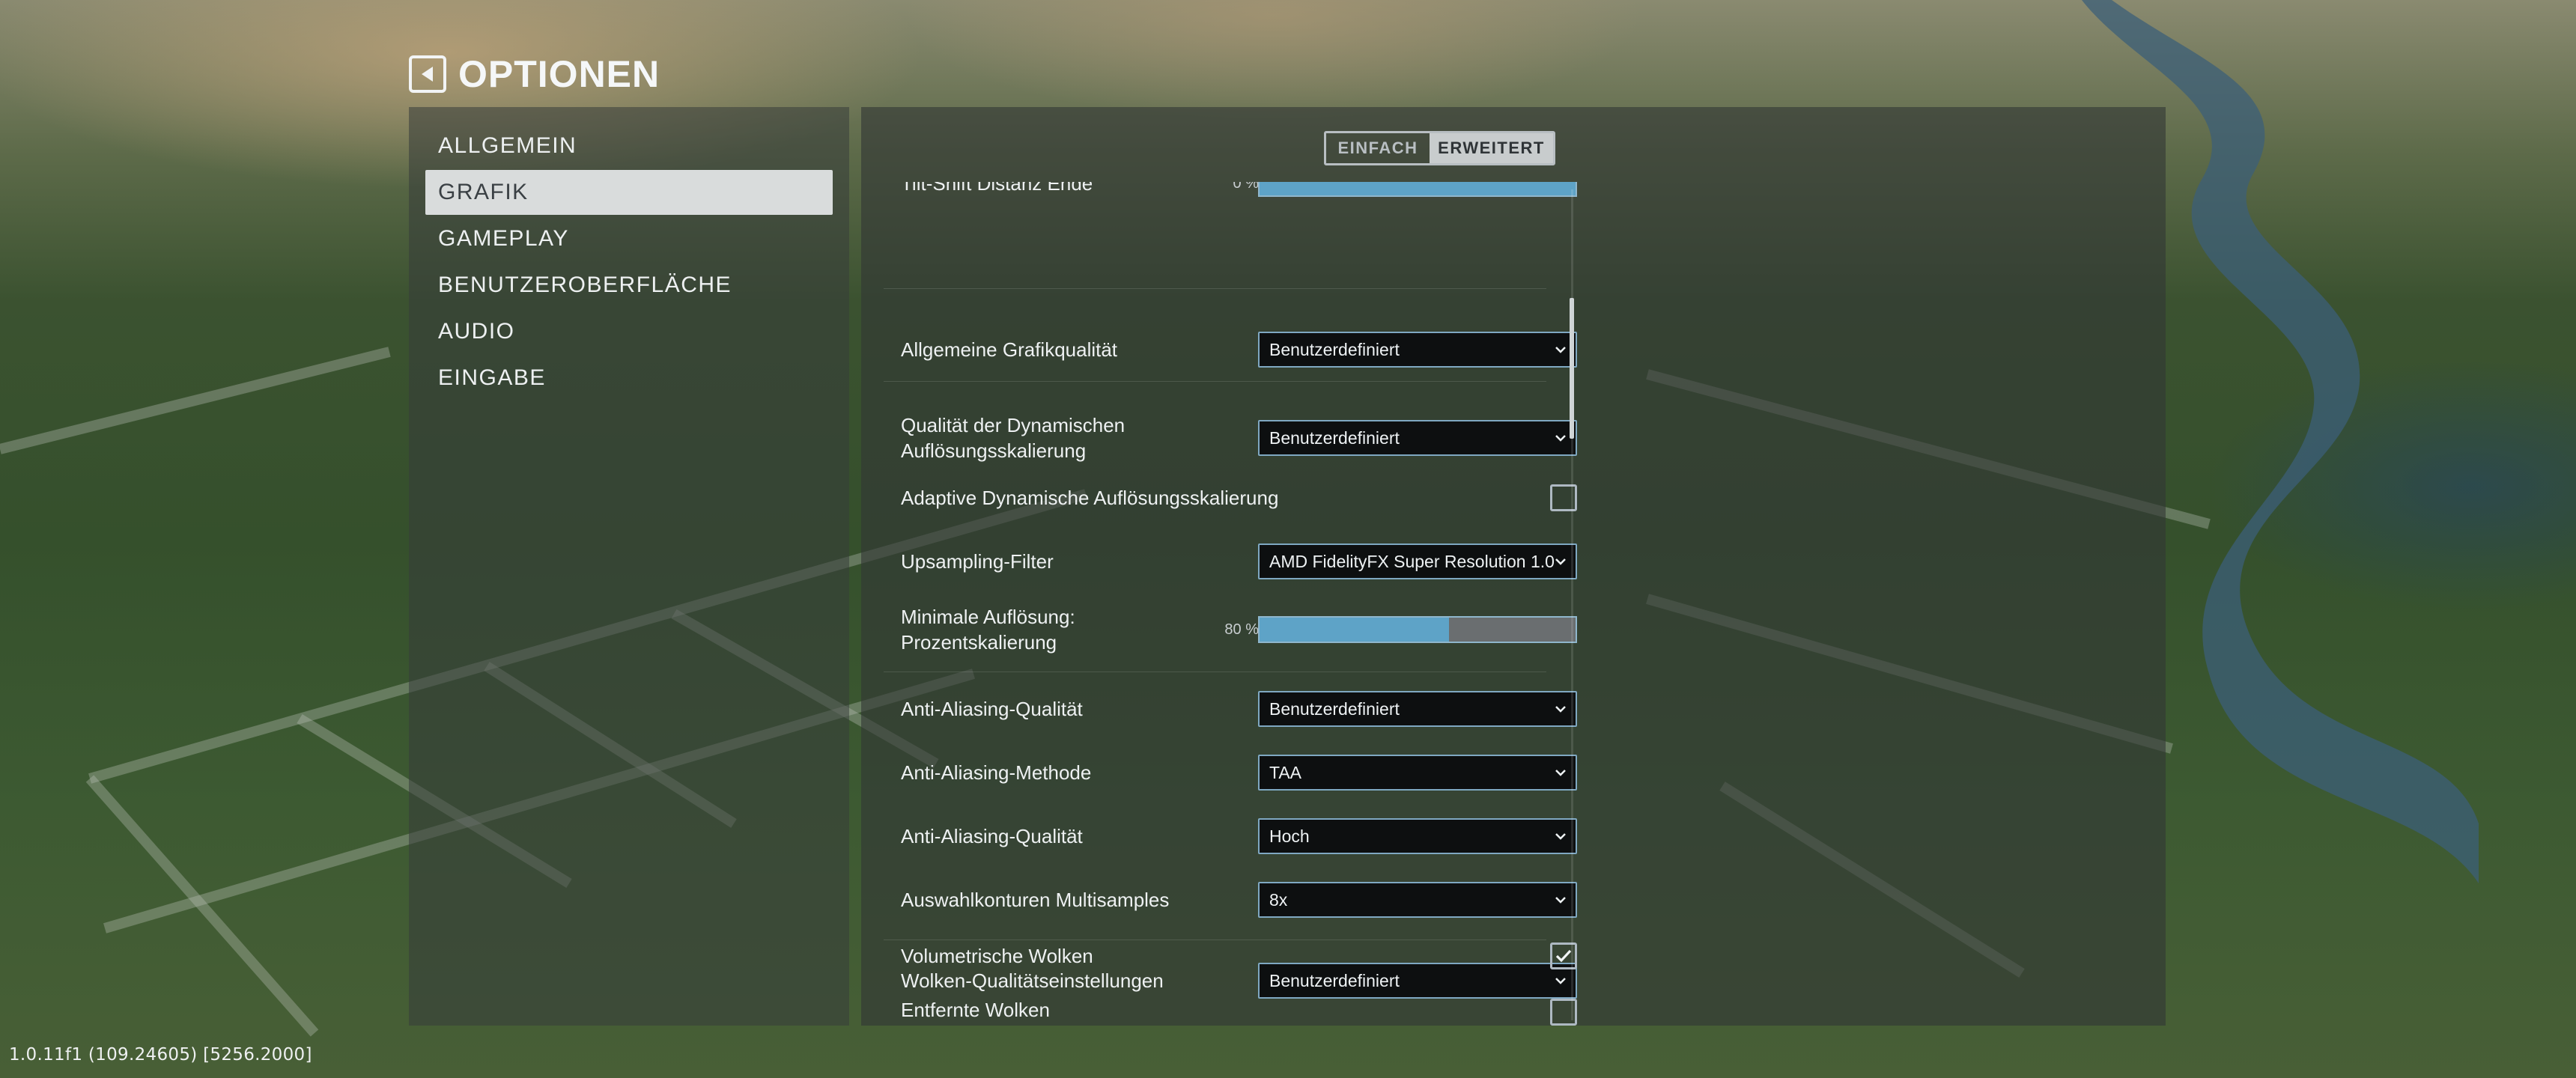  Describe the element at coordinates (1009, 349) in the screenshot. I see `setting-label: Allgemeine Grafikqualität` at that location.